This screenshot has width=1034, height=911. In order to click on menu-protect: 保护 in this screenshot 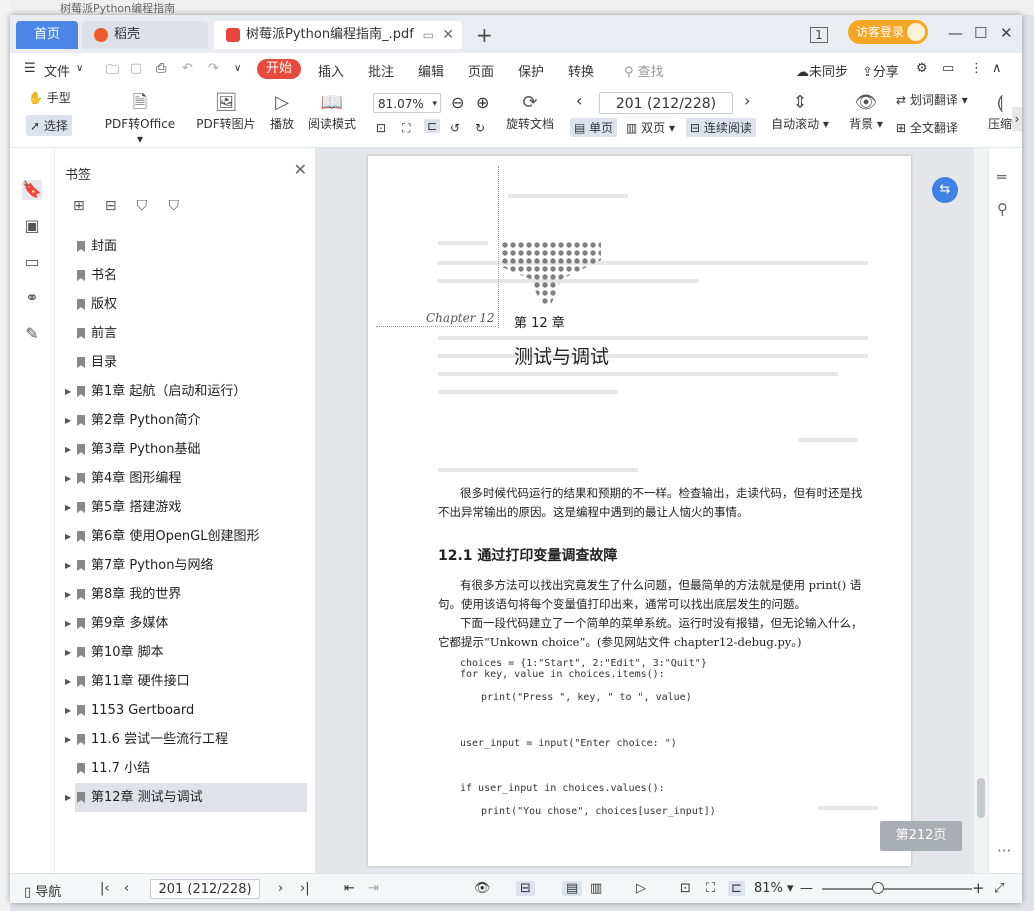, I will do `click(531, 70)`.